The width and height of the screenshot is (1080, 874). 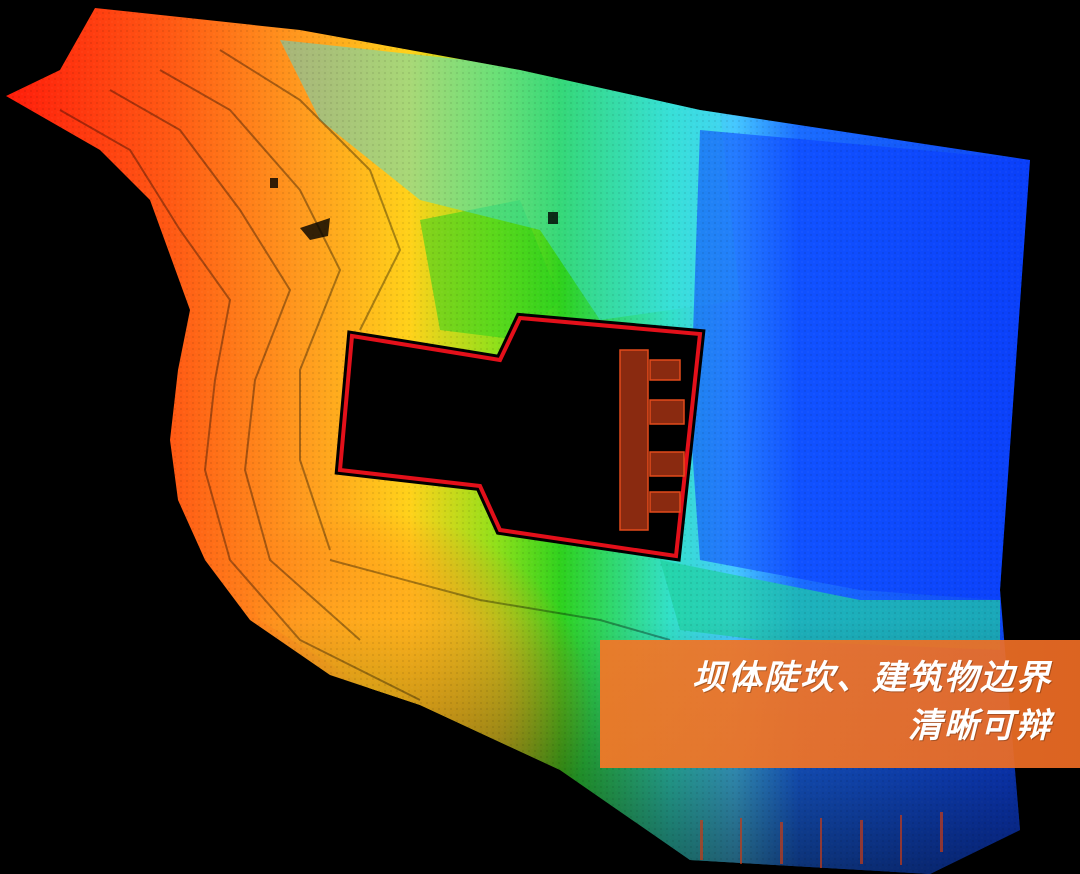 I want to click on caption-line-2: 清晰可辩, so click(x=980, y=726).